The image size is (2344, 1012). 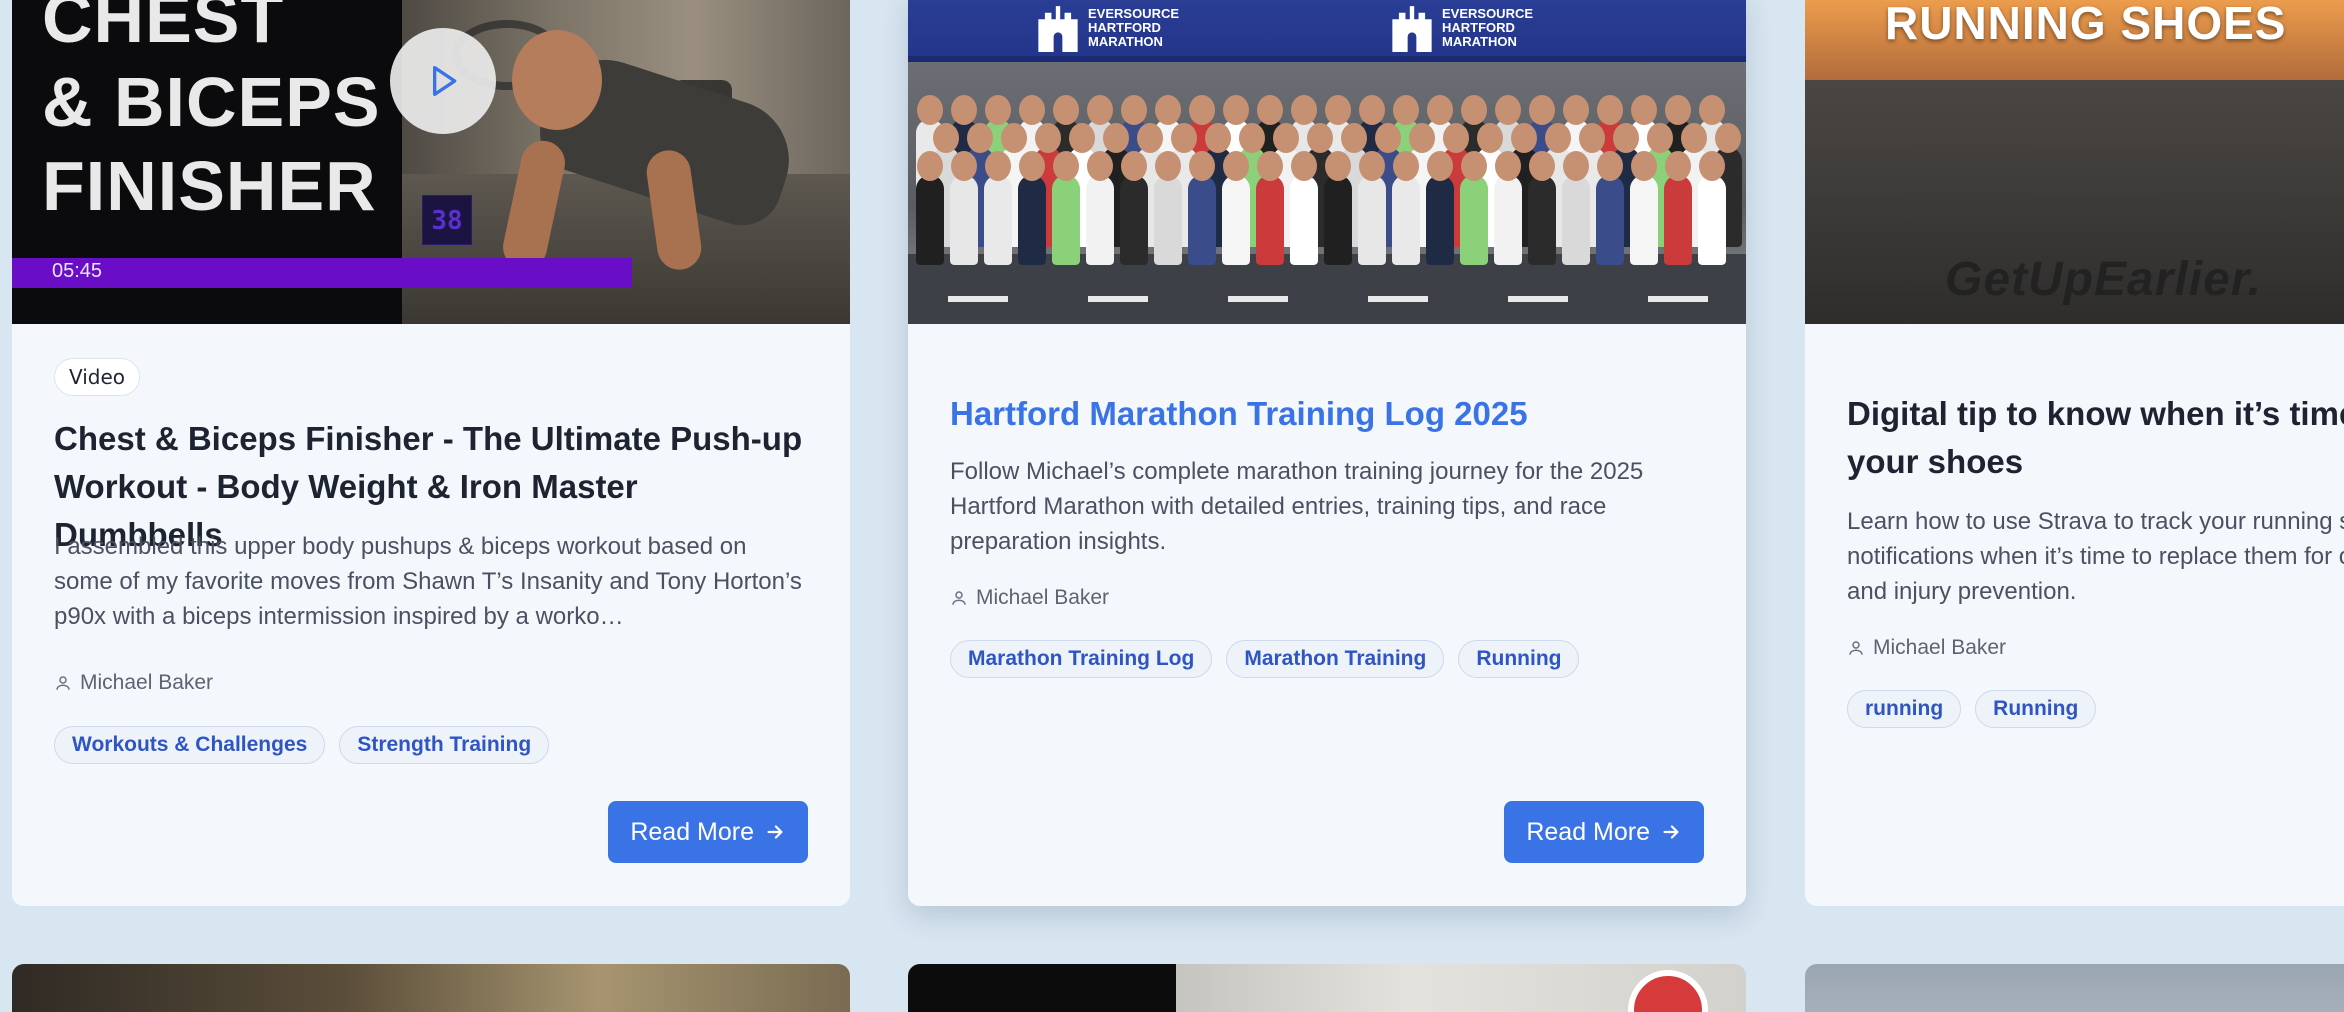 What do you see at coordinates (1081, 659) in the screenshot?
I see `tag-pill: Marathon Training Log` at bounding box center [1081, 659].